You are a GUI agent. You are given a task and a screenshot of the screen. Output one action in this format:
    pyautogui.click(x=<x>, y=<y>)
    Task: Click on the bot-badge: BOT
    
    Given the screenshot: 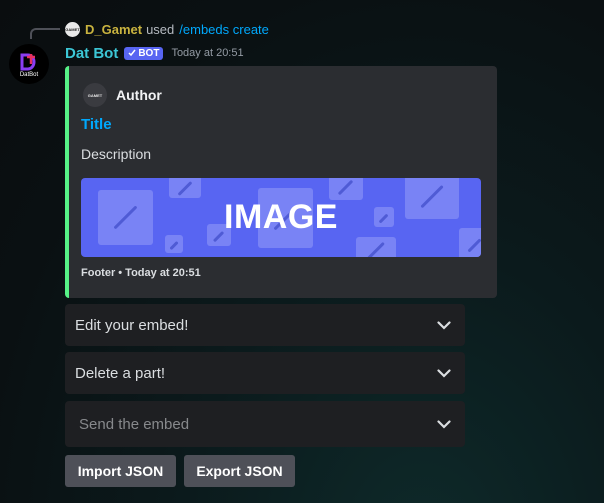 What is the action you would take?
    pyautogui.click(x=144, y=53)
    